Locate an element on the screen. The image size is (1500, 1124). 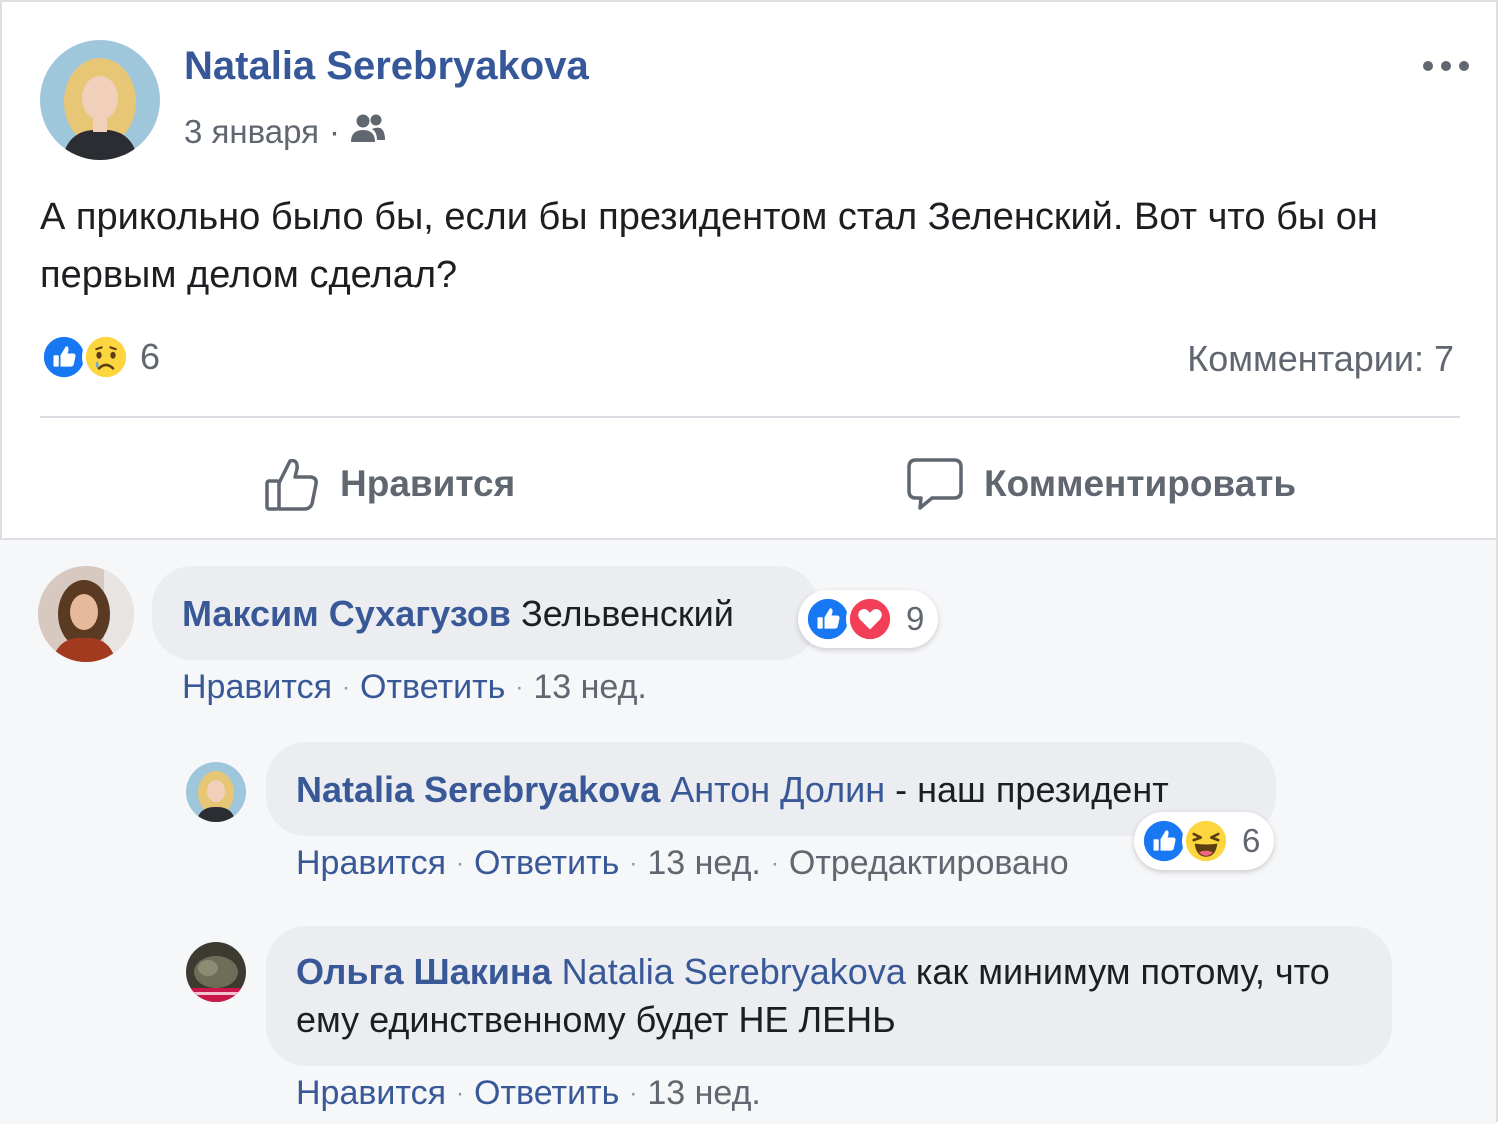
comment-text: Зельвенский is located at coordinates (627, 613).